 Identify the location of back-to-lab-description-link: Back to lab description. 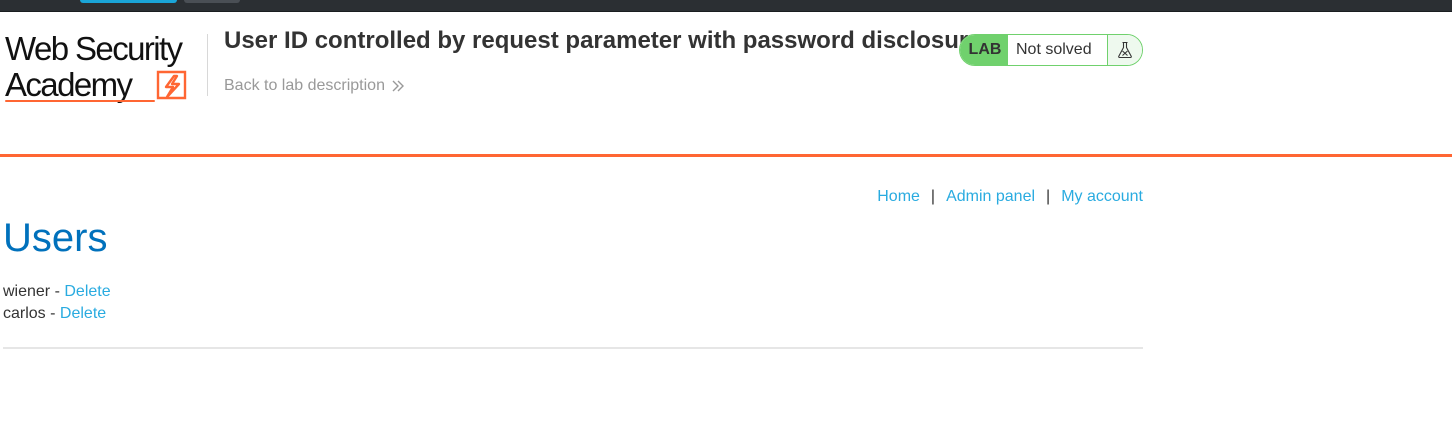
(314, 86).